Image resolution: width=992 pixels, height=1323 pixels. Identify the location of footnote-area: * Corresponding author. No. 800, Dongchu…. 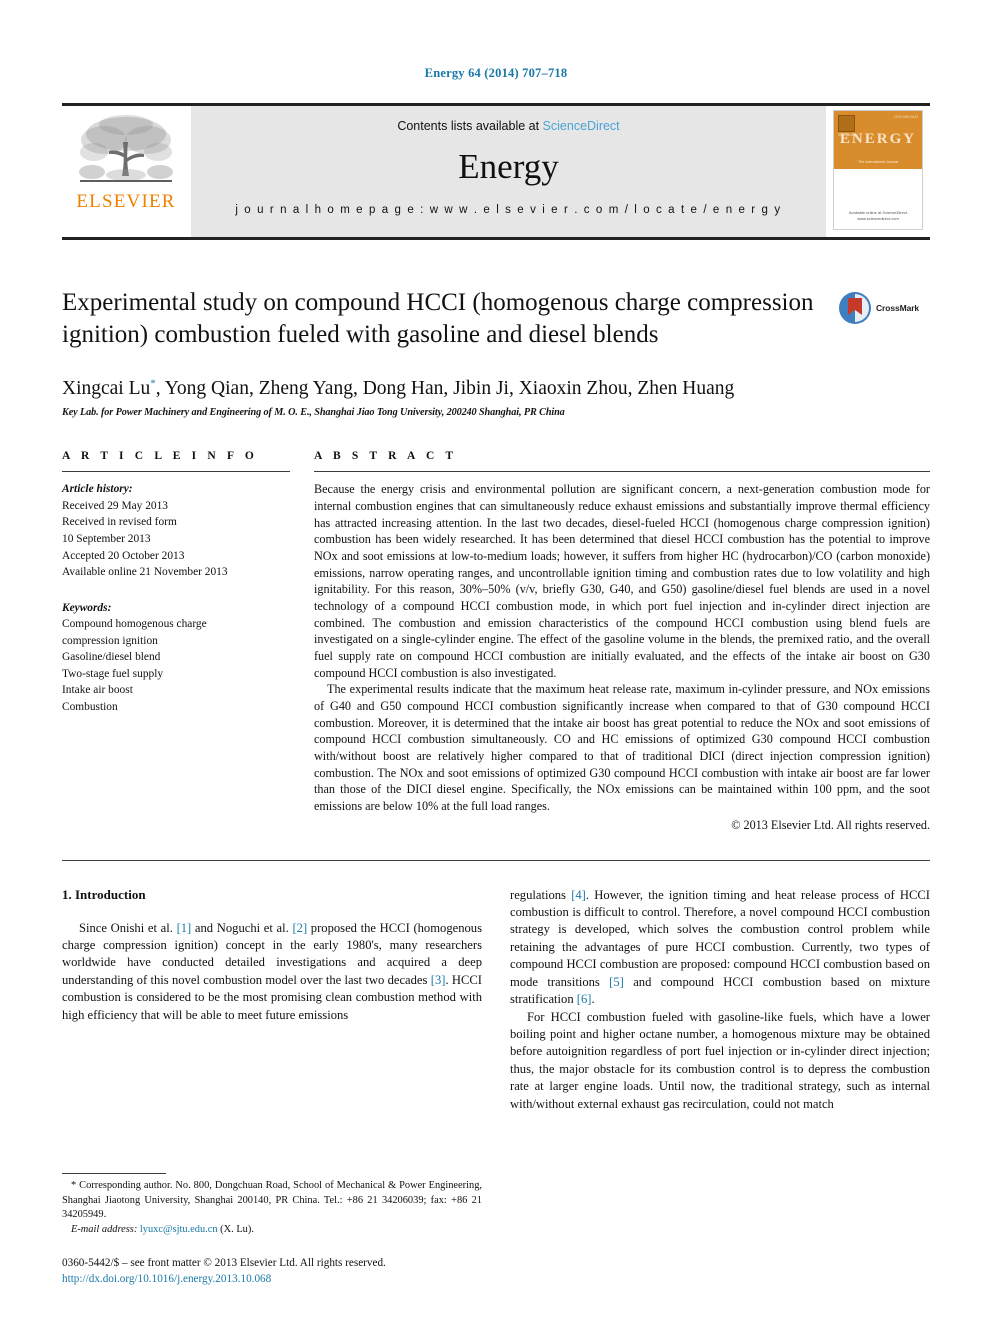
(272, 1229).